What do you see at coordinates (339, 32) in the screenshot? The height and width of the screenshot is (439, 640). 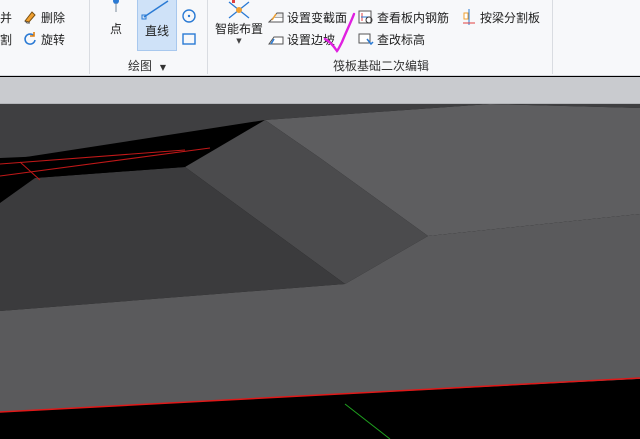 I see `annotation-stroke` at bounding box center [339, 32].